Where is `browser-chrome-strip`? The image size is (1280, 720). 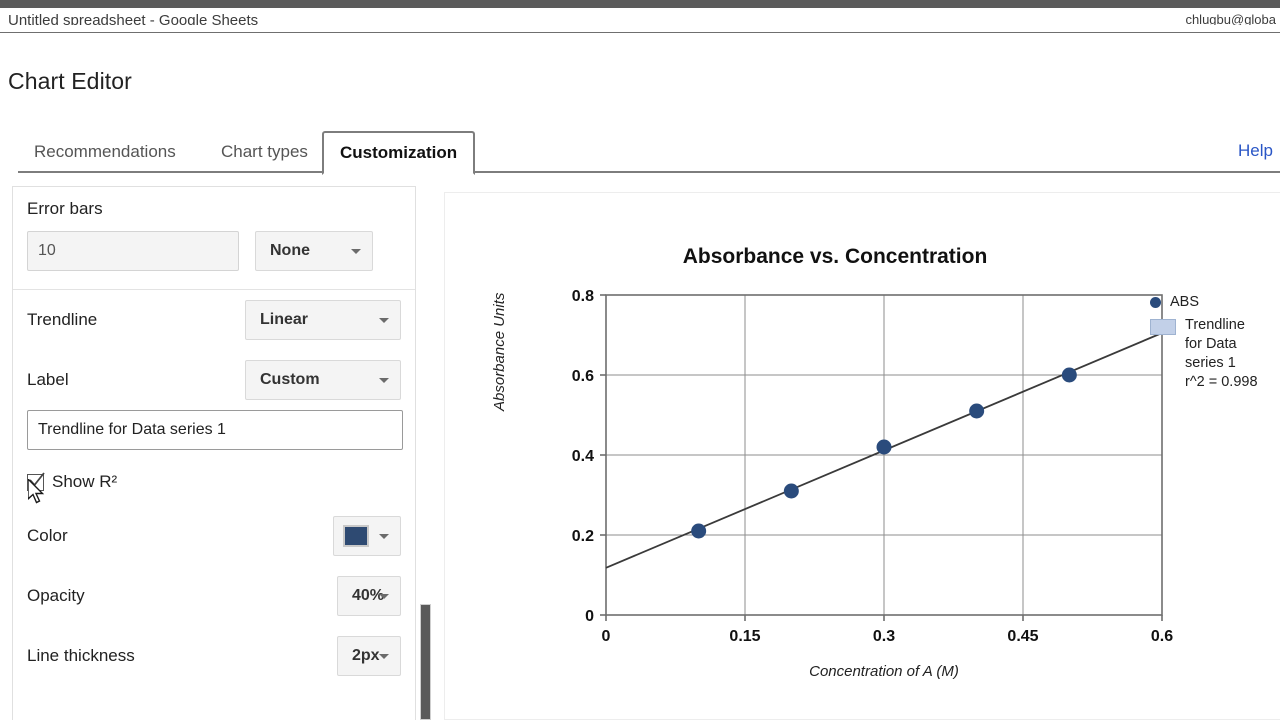
browser-chrome-strip is located at coordinates (640, 4).